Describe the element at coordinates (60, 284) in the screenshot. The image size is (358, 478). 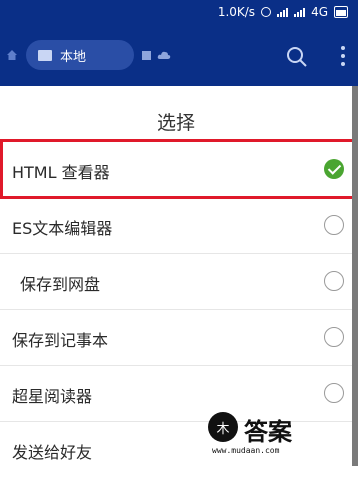
I see `option-label: 保存到网盘` at that location.